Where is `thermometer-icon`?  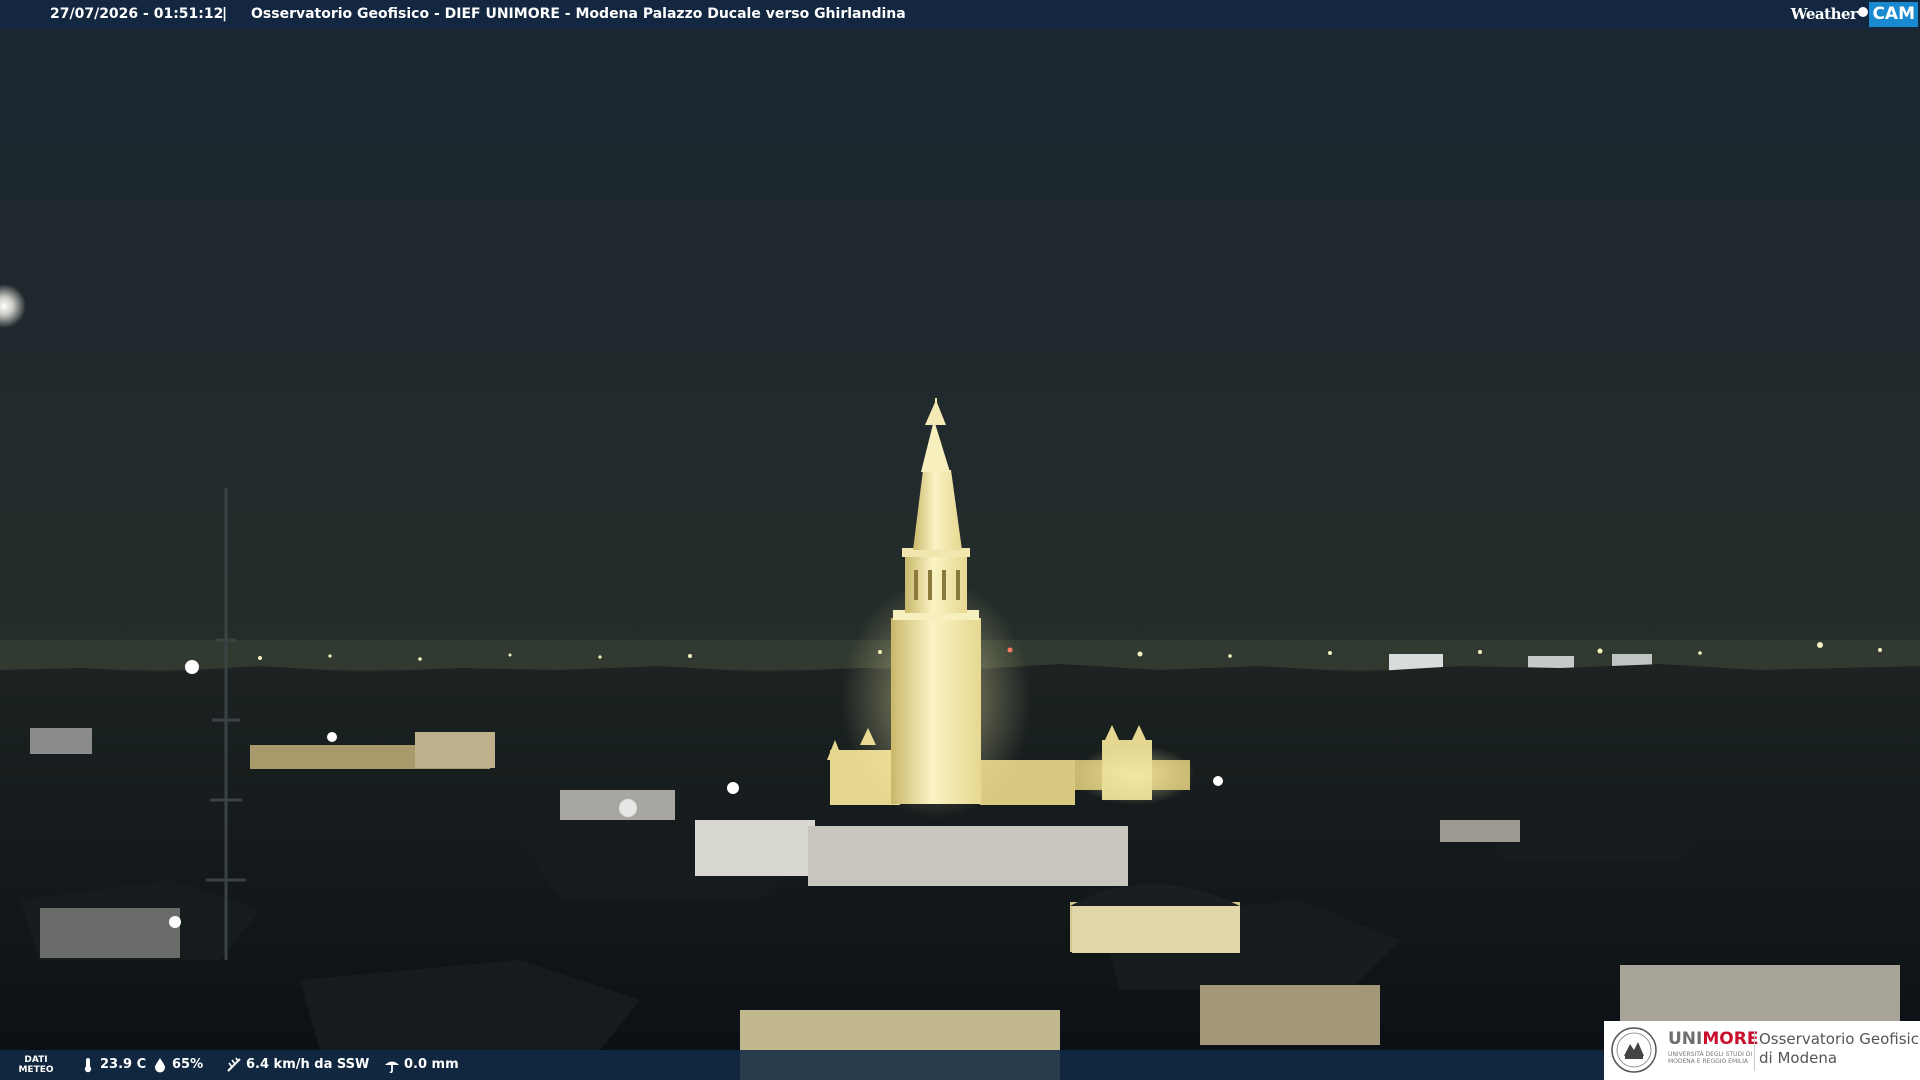
thermometer-icon is located at coordinates (88, 1065).